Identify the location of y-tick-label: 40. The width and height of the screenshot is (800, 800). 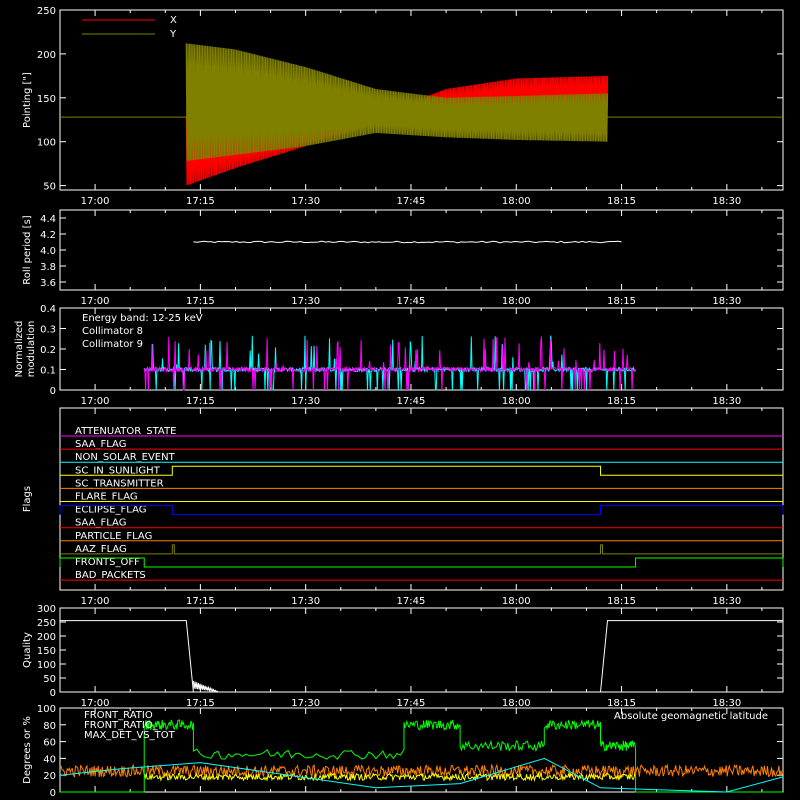
(49, 759).